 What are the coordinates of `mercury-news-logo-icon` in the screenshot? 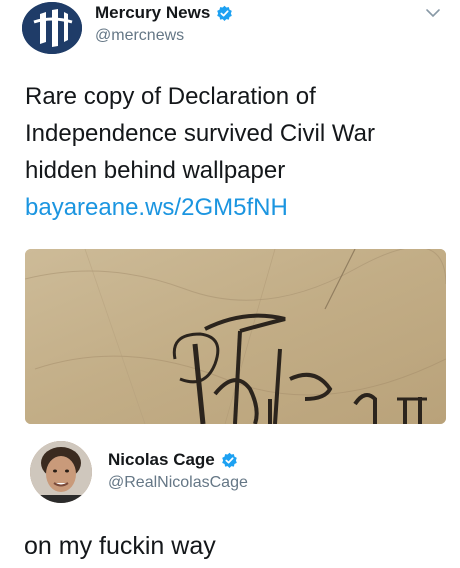 It's located at (52, 28).